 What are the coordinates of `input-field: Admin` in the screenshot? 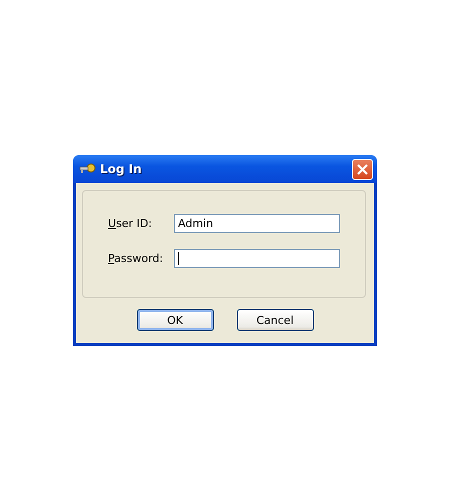 It's located at (257, 223).